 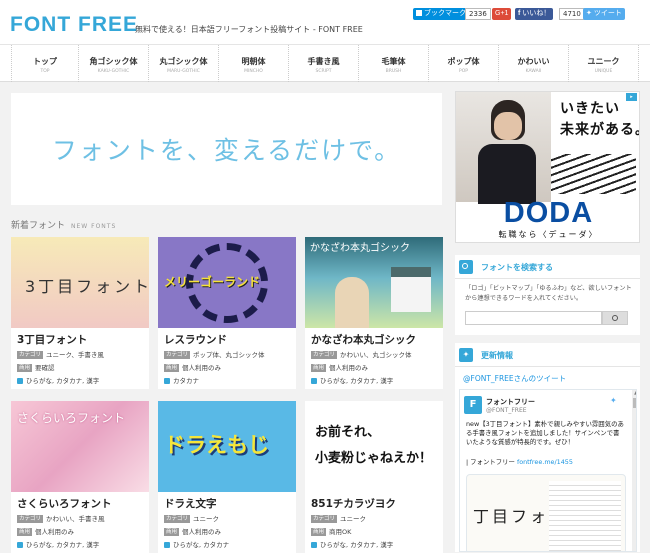 What do you see at coordinates (374, 282) in the screenshot?
I see `font-thumbnail: かなざわ本丸ゴシック` at bounding box center [374, 282].